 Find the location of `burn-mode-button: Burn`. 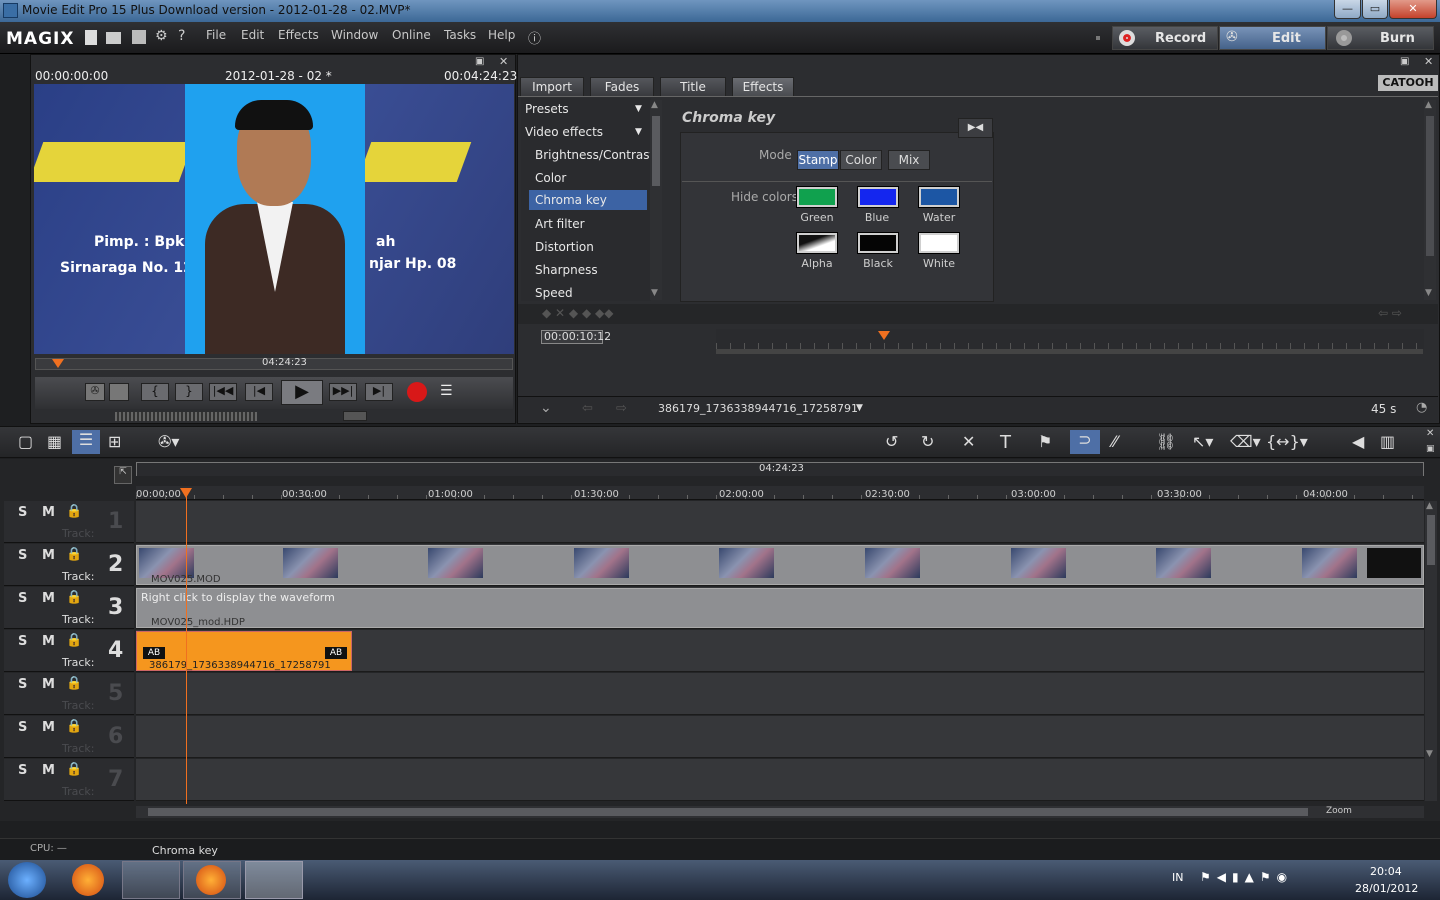

burn-mode-button: Burn is located at coordinates (1380, 38).